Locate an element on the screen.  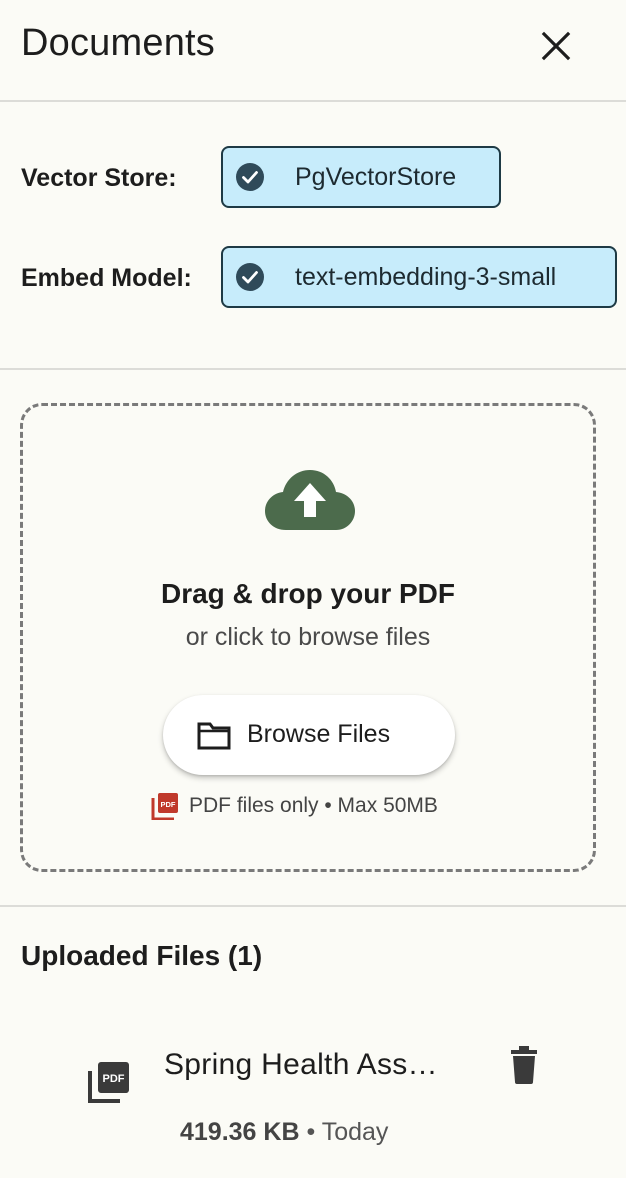
folder-icon is located at coordinates (214, 736).